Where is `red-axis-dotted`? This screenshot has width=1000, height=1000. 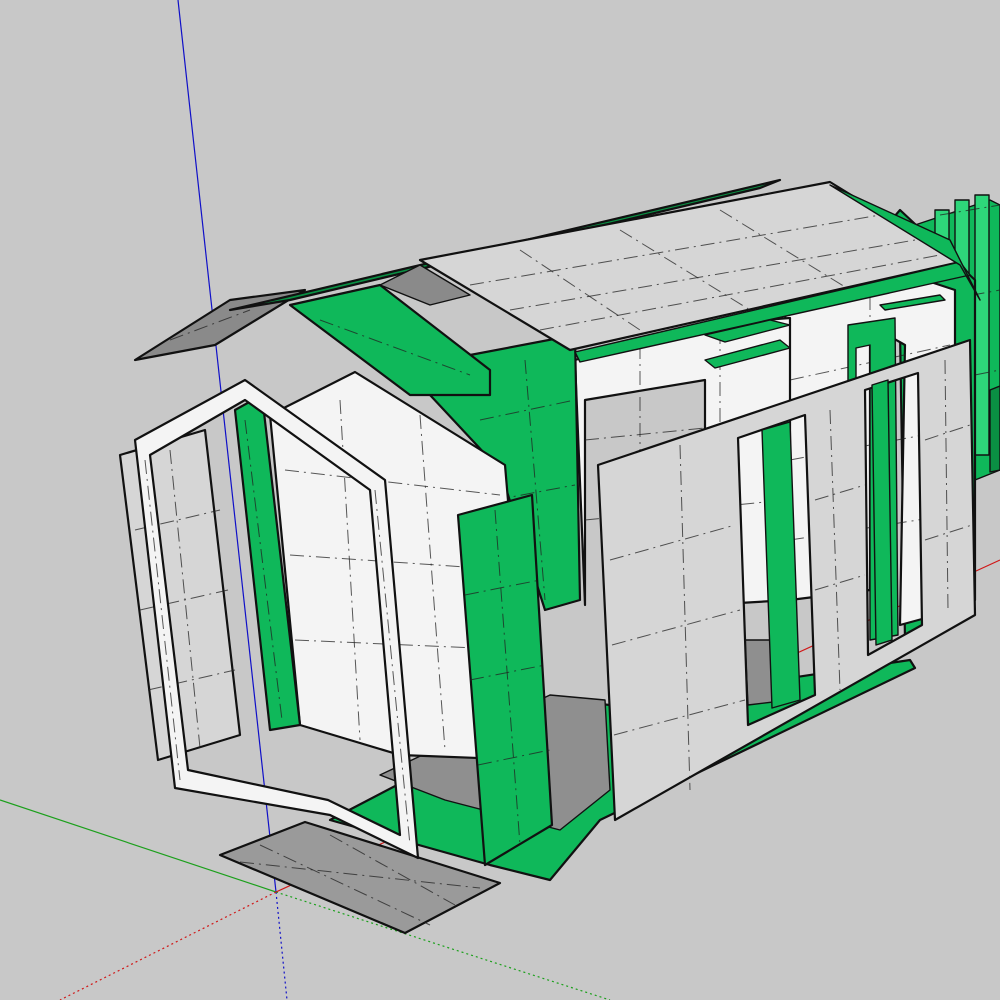 red-axis-dotted is located at coordinates (168, 945).